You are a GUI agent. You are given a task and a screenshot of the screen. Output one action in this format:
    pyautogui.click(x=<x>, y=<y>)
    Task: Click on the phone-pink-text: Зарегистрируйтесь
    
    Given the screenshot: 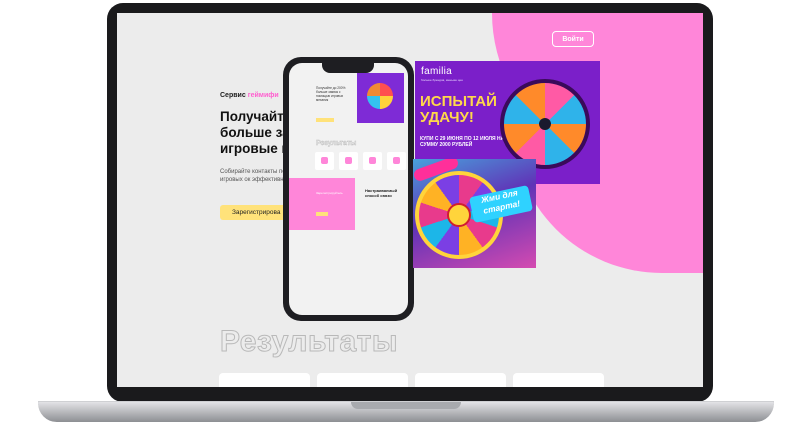 What is the action you would take?
    pyautogui.click(x=329, y=193)
    